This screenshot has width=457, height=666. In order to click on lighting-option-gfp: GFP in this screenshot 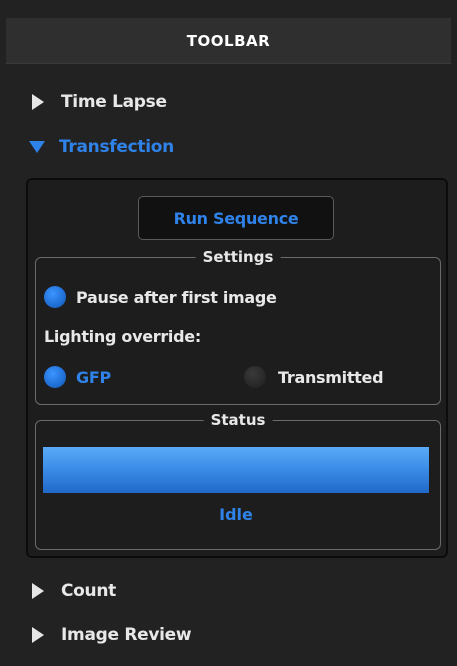, I will do `click(77, 377)`.